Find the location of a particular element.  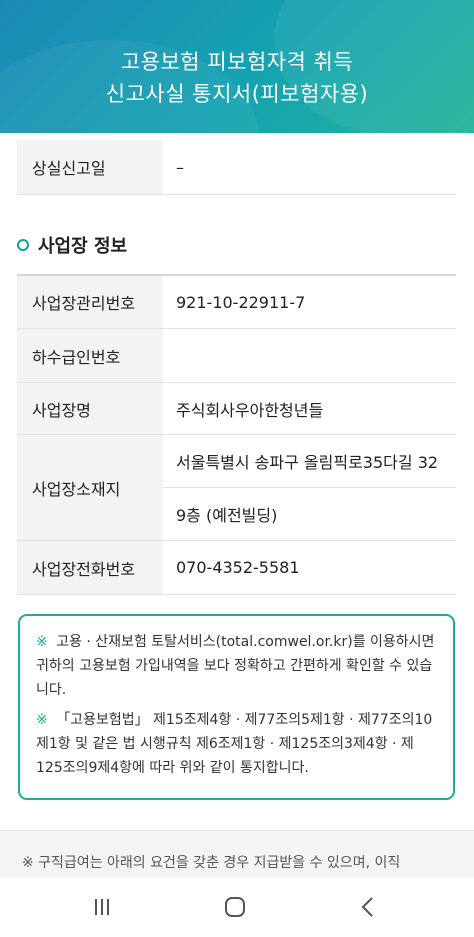

table-row: 사업장관리번호 921-10-22911-7 is located at coordinates (236, 302).